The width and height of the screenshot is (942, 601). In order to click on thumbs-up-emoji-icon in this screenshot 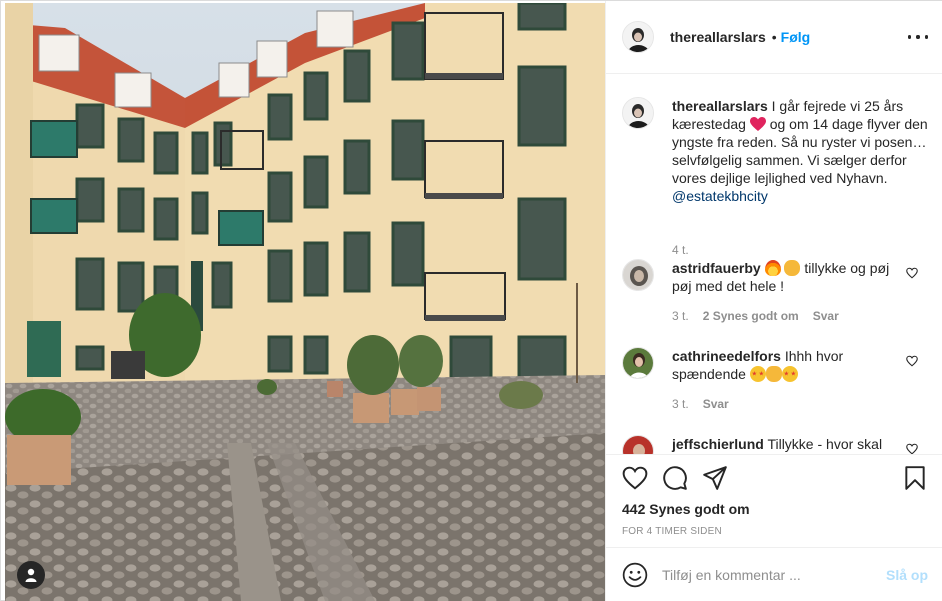, I will do `click(773, 374)`.